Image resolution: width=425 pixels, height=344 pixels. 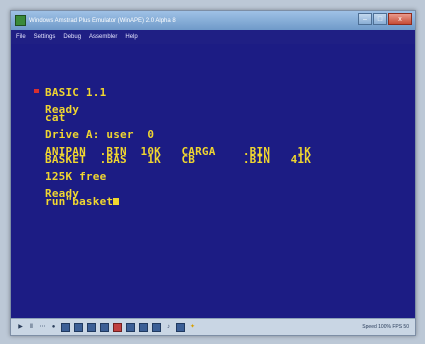 I want to click on command-run: run"basket, so click(x=79, y=201).